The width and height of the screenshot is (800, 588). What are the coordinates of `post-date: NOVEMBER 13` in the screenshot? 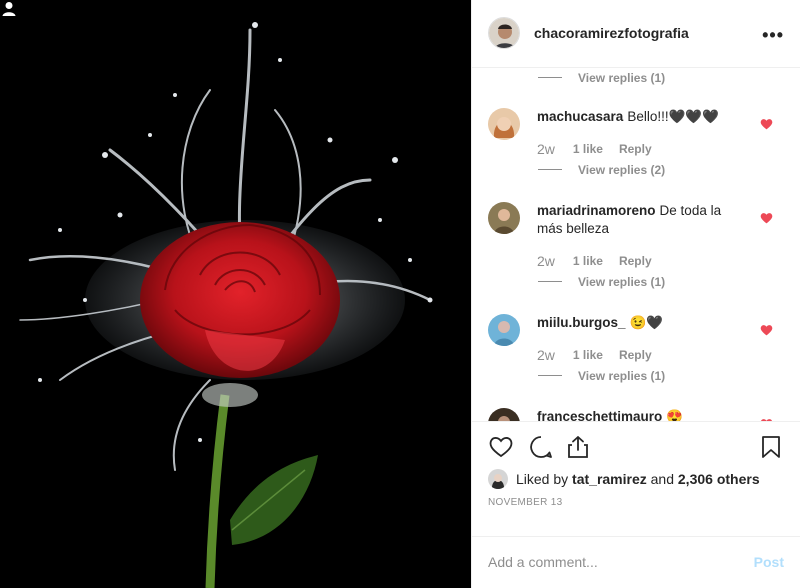 It's located at (636, 510).